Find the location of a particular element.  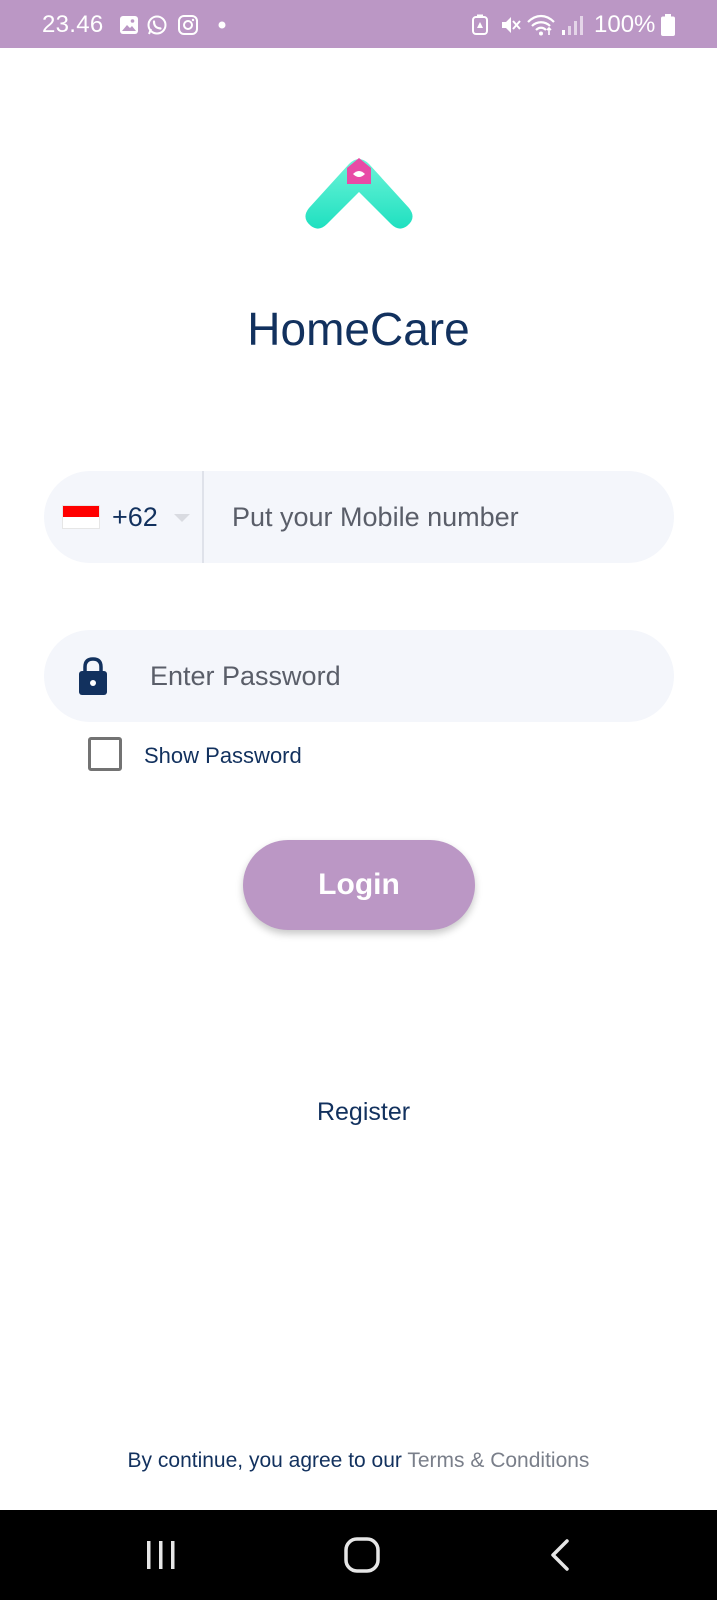

mobile-number-input is located at coordinates (442, 517).